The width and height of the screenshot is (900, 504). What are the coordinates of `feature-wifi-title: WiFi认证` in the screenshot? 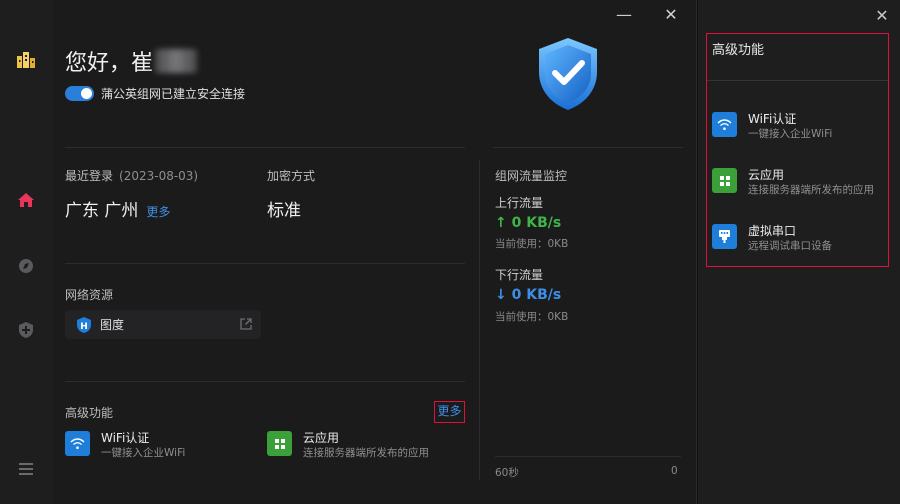 It's located at (125, 438).